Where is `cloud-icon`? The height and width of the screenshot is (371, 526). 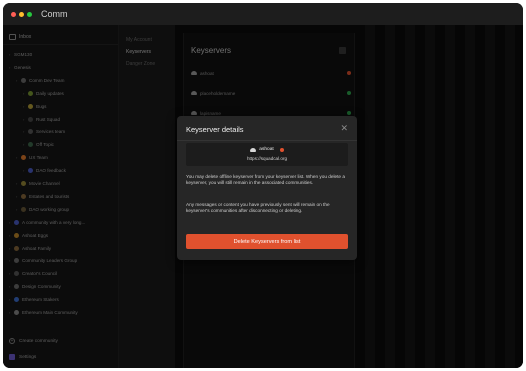
cloud-icon is located at coordinates (253, 149).